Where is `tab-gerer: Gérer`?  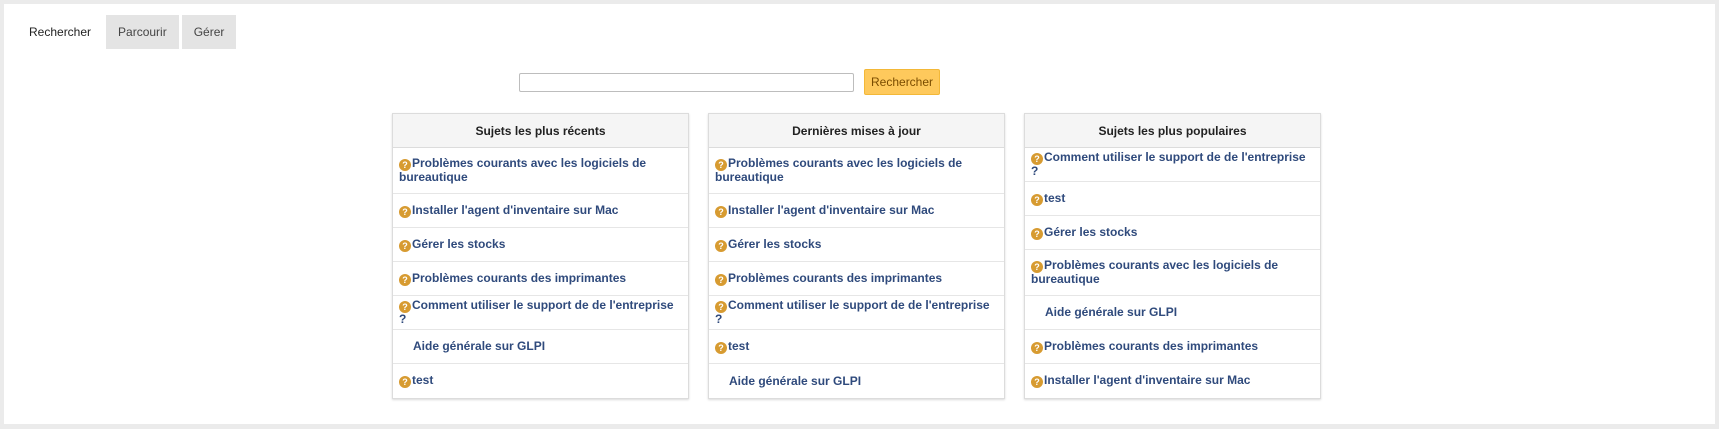
tab-gerer: Gérer is located at coordinates (209, 32).